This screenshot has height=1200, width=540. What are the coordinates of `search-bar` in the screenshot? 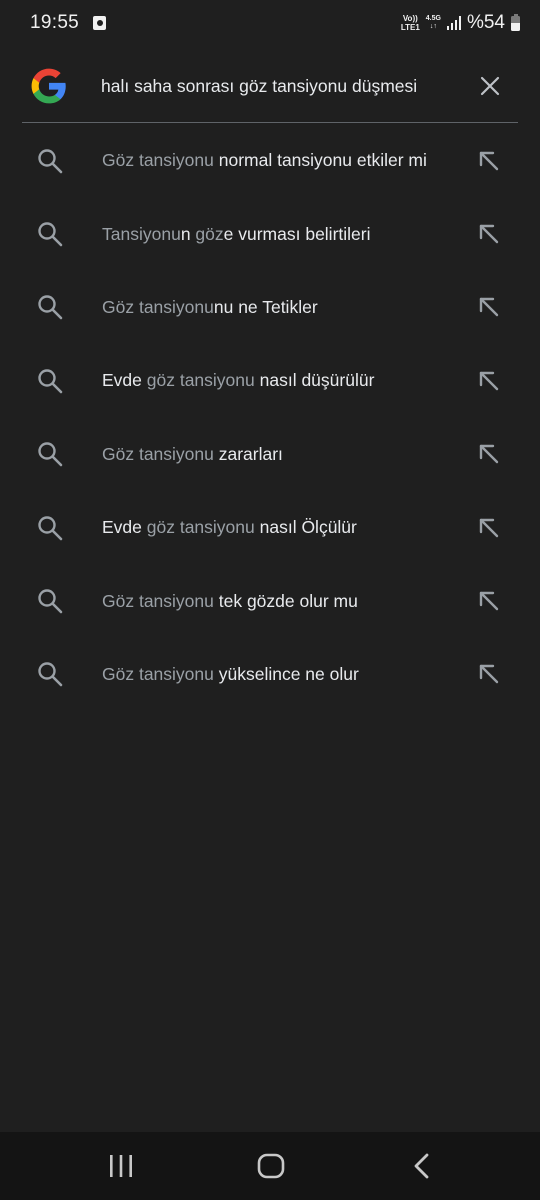 It's located at (270, 86).